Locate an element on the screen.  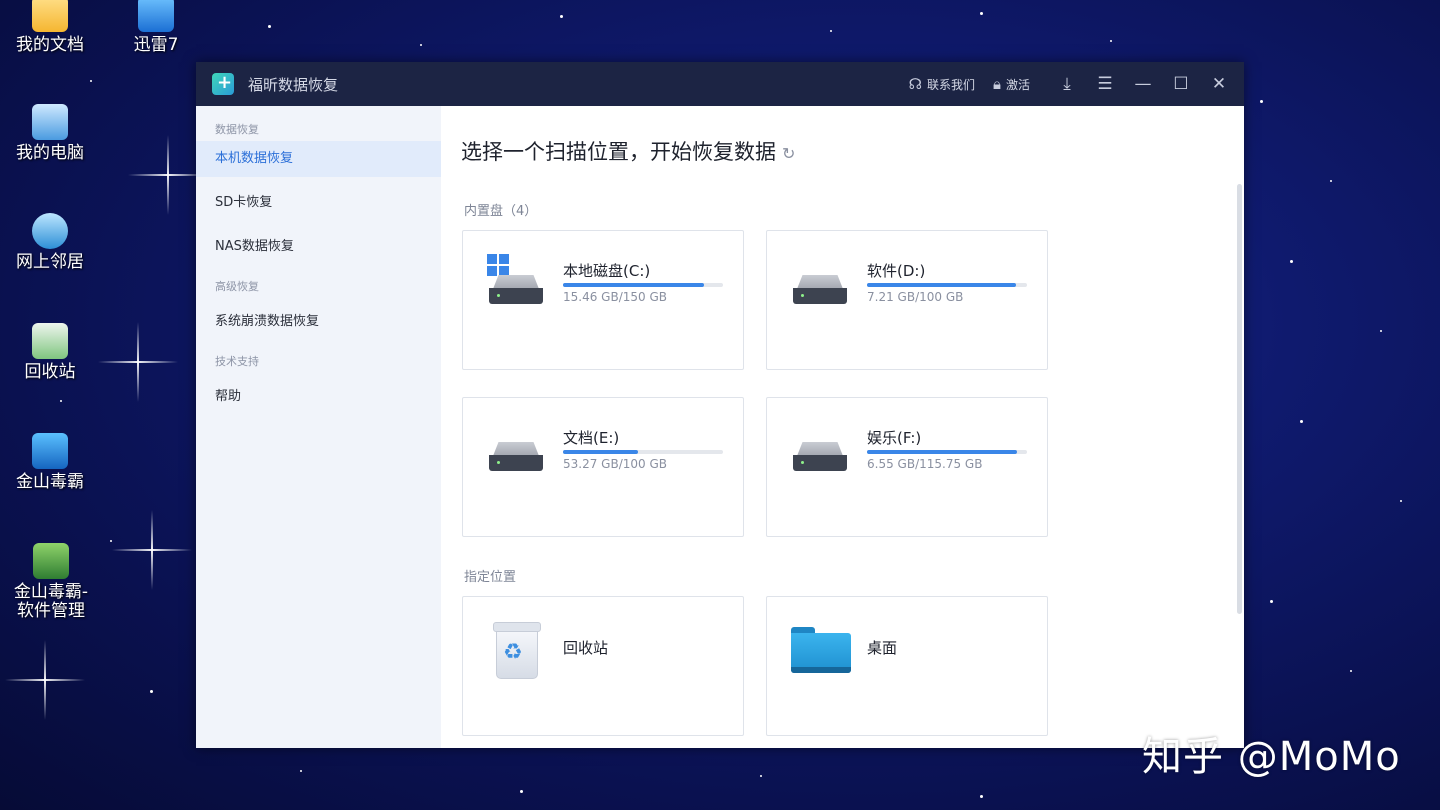
desktop-icon-label: 回收站 is located at coordinates (50, 372).